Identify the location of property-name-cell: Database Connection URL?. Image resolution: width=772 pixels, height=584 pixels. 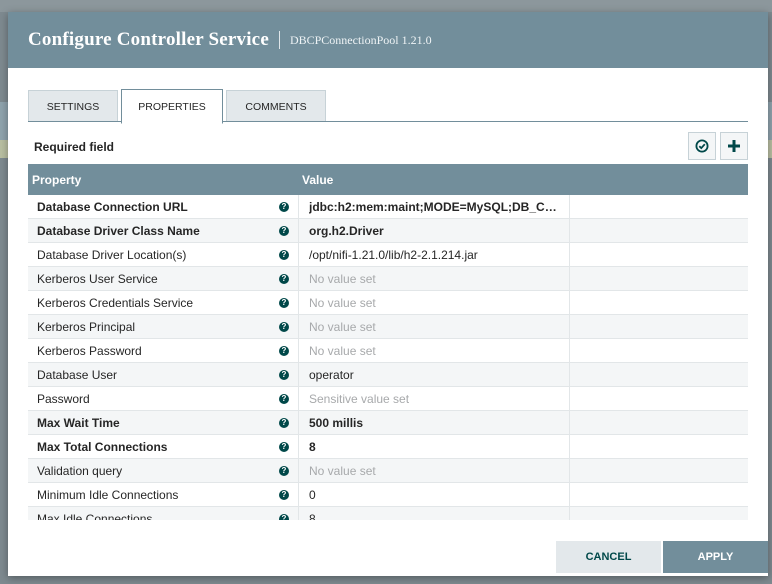
(163, 206).